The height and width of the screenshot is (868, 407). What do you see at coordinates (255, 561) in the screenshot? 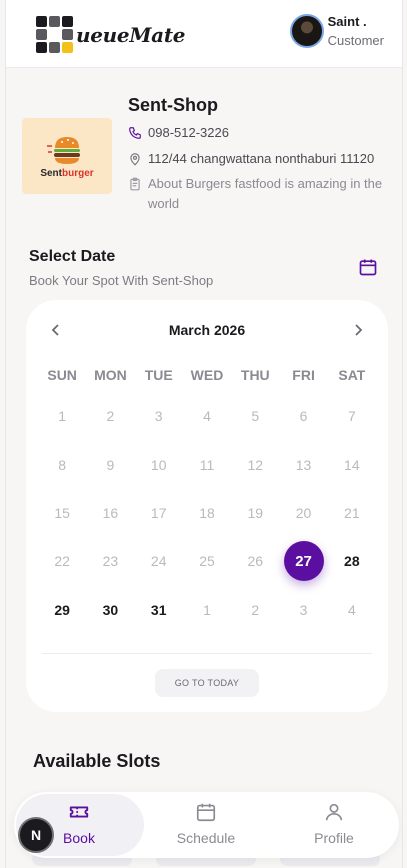
I see `calendar-day: 26` at bounding box center [255, 561].